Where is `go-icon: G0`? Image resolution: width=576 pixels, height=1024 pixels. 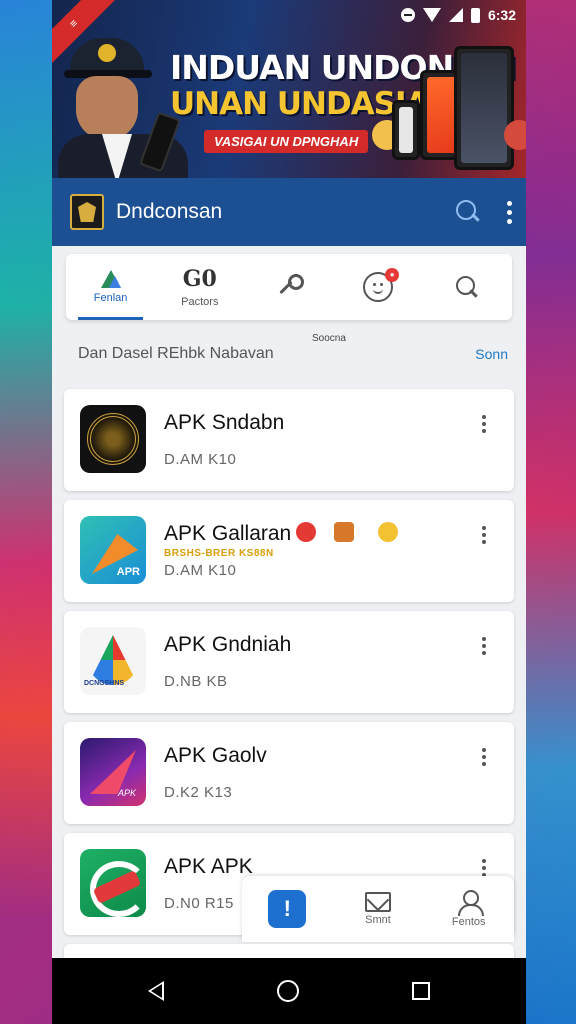
go-icon: G0 is located at coordinates (199, 279).